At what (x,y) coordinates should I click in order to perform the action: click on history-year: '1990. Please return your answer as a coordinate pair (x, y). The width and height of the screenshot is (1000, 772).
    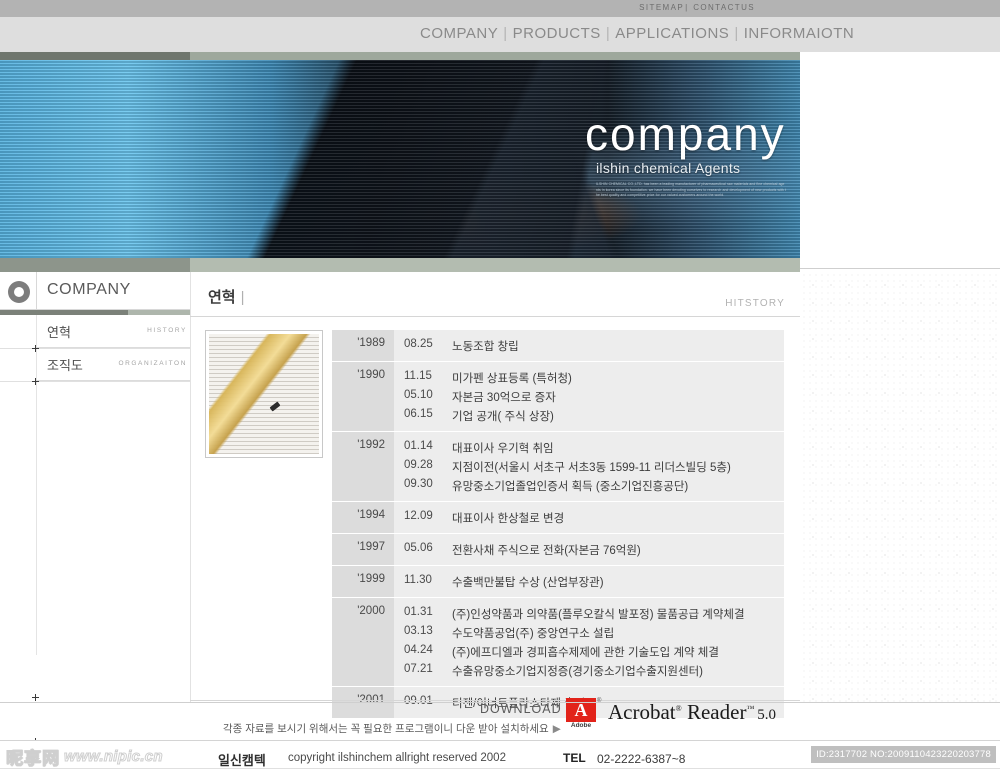
    Looking at the image, I should click on (363, 396).